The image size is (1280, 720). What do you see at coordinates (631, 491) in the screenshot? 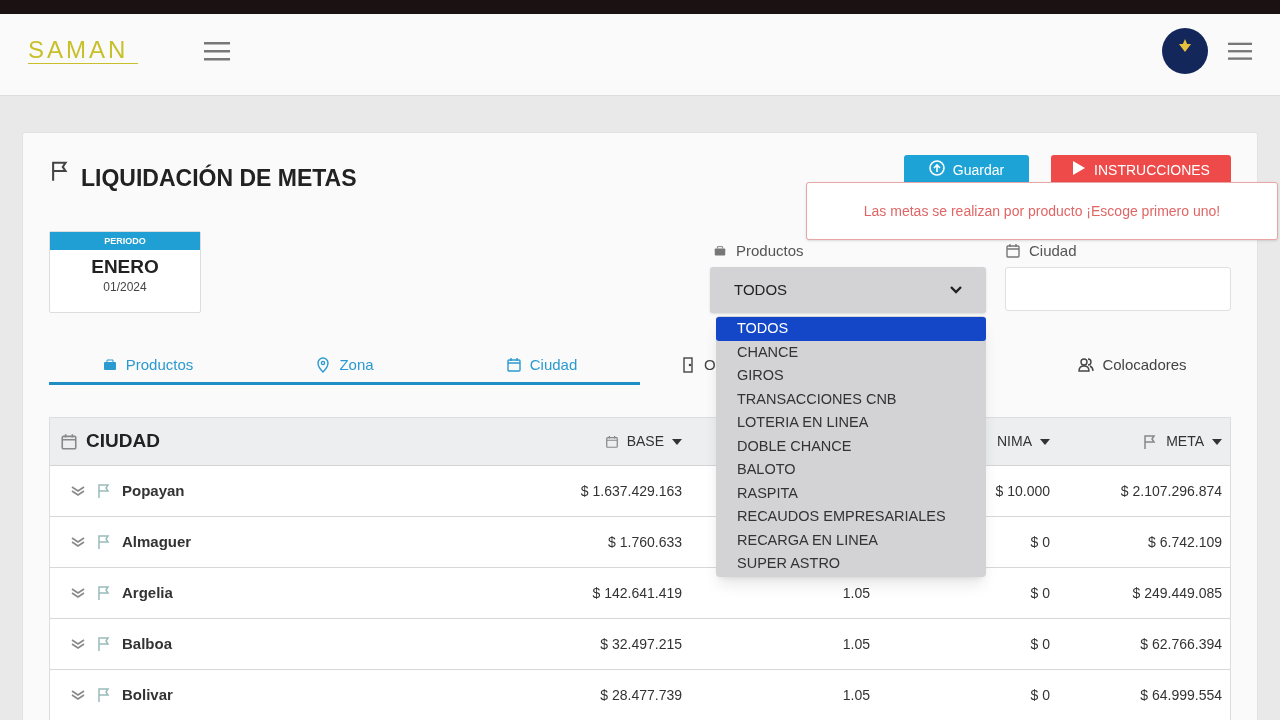
I see `table-cell-text: $ 1.637.429.163` at bounding box center [631, 491].